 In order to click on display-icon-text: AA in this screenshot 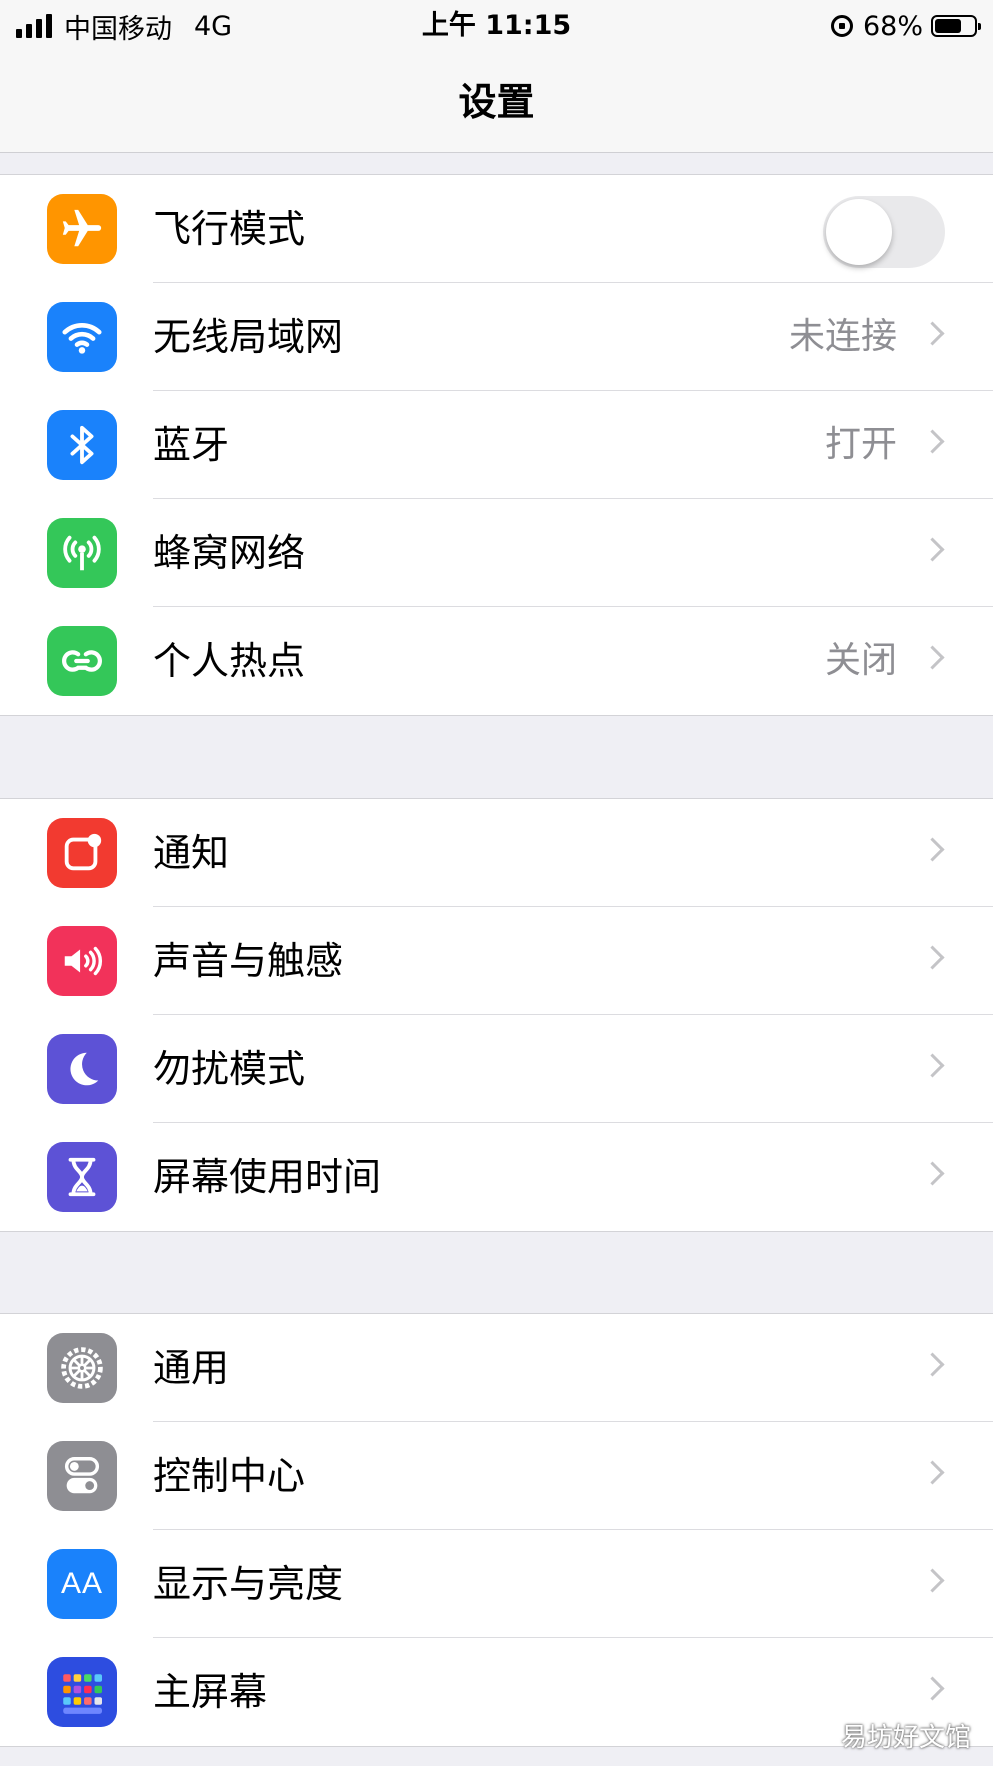, I will do `click(82, 1583)`.